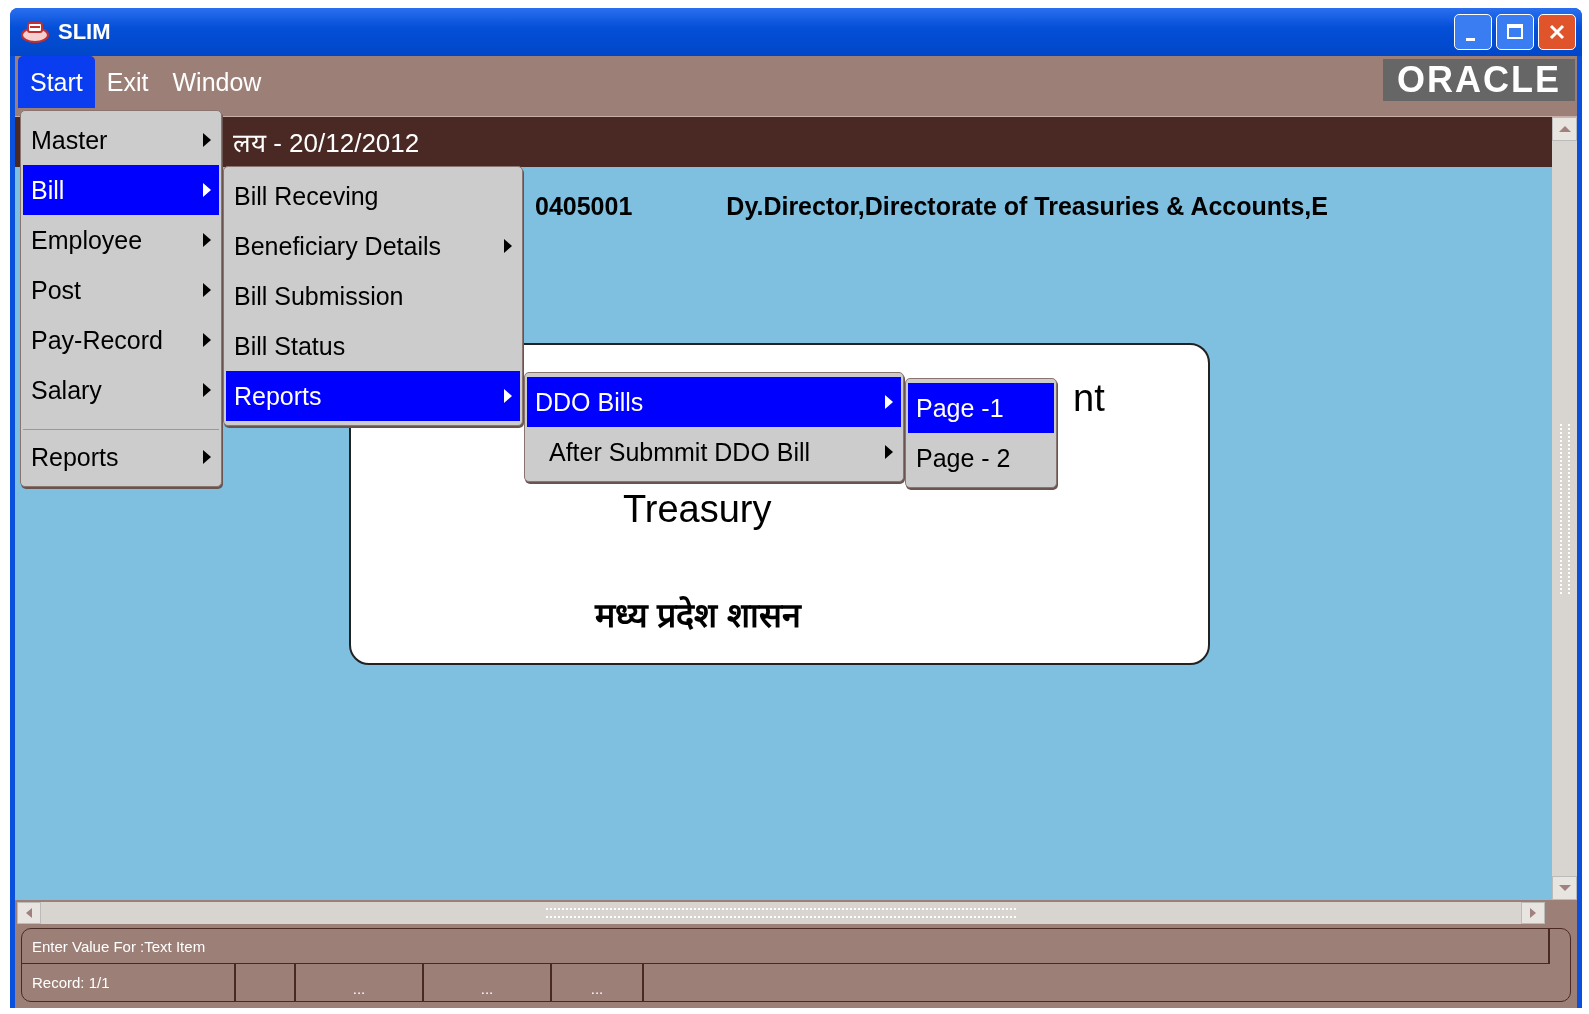  I want to click on status-message: Enter Value For :Text Item, so click(119, 946).